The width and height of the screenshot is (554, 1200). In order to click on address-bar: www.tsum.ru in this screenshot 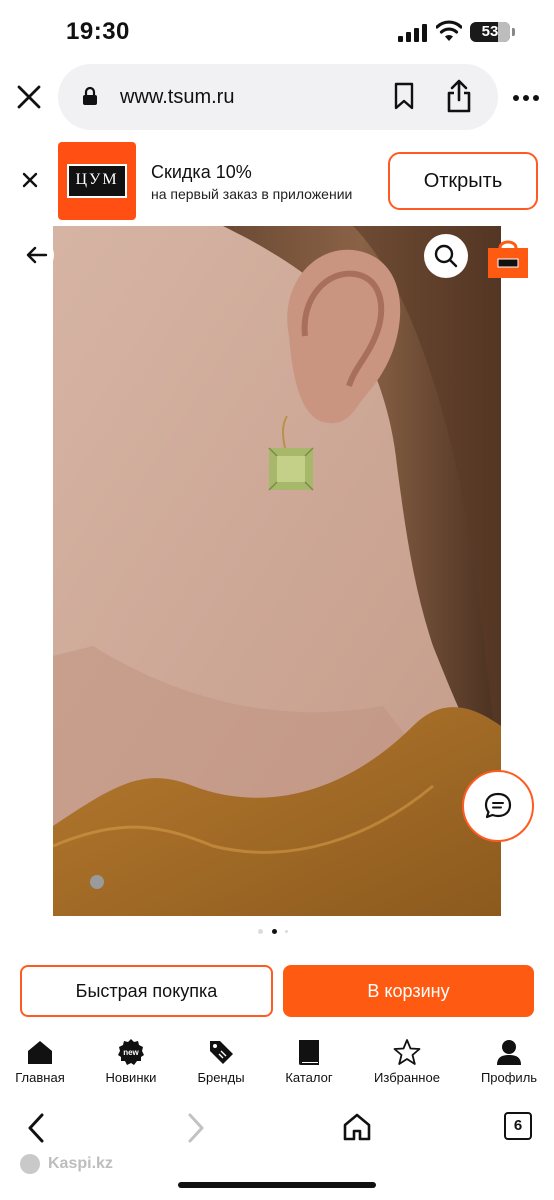, I will do `click(278, 97)`.